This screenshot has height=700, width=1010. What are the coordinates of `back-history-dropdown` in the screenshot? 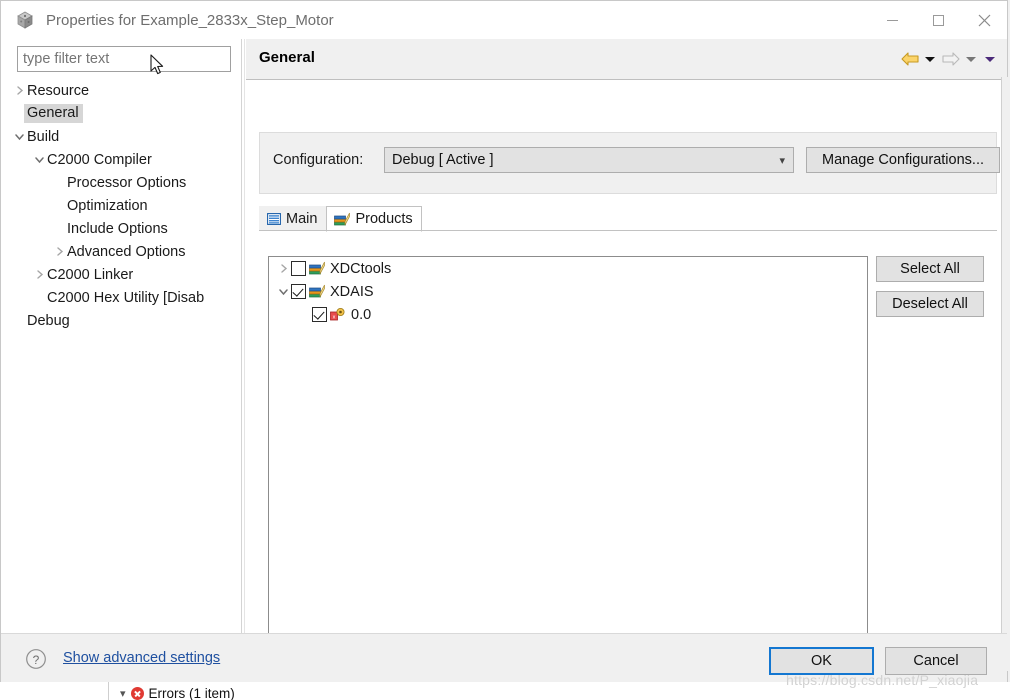 It's located at (931, 59).